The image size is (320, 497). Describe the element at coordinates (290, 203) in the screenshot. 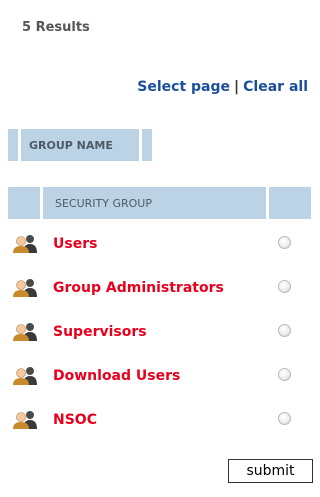

I see `header-select-cell` at that location.